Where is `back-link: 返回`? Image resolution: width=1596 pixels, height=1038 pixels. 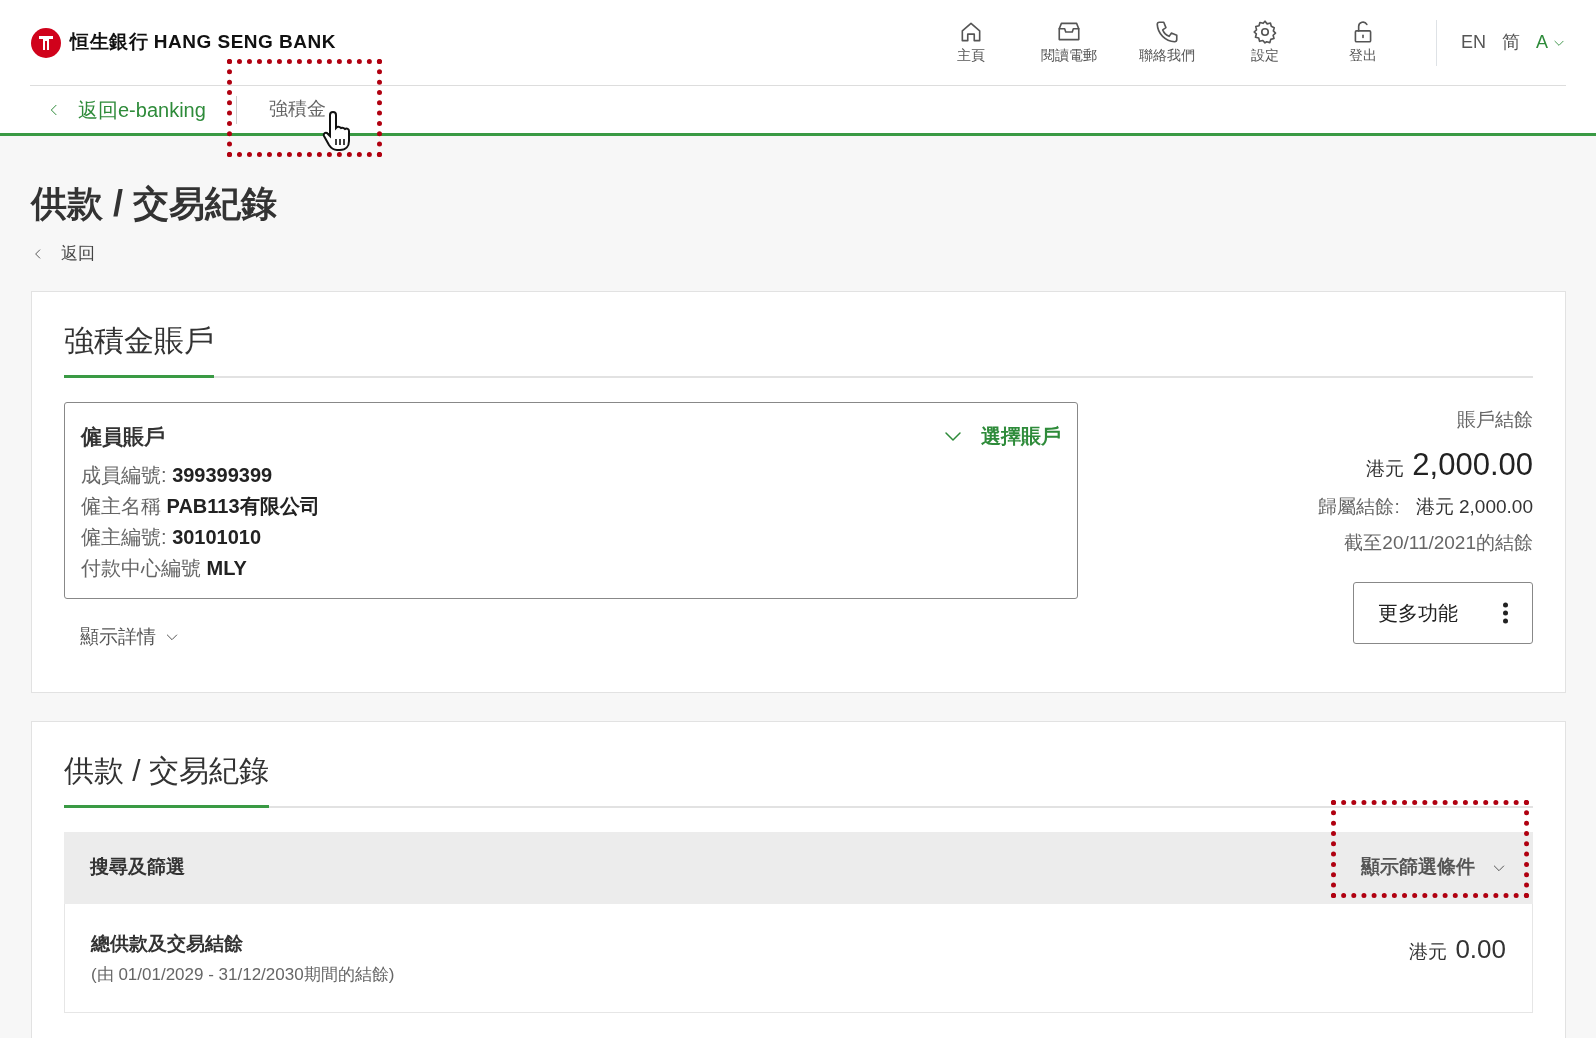
back-link: 返回 is located at coordinates (63, 254).